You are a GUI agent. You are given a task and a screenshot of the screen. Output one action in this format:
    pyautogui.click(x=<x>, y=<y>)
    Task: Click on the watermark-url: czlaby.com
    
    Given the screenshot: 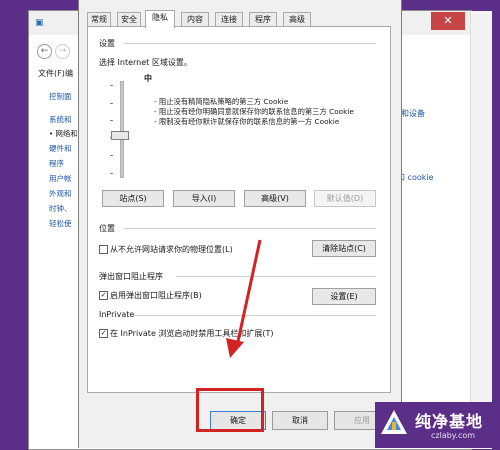 What is the action you would take?
    pyautogui.click(x=453, y=435)
    